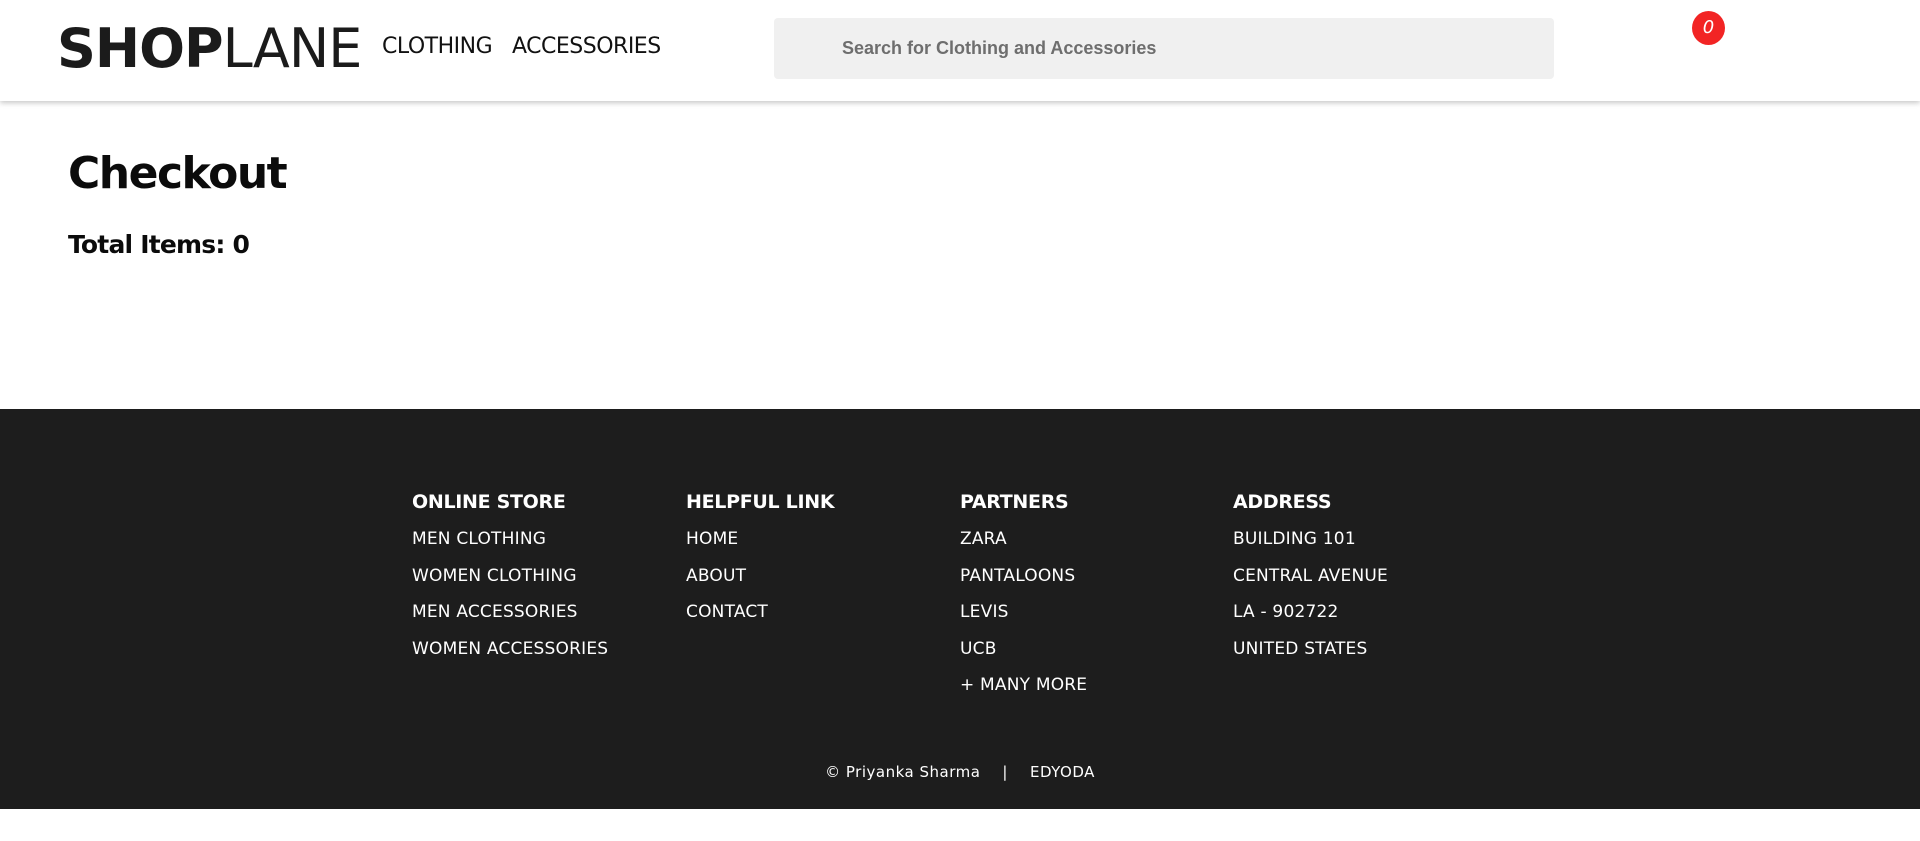  I want to click on footer-link-ucb: UCB, so click(978, 649).